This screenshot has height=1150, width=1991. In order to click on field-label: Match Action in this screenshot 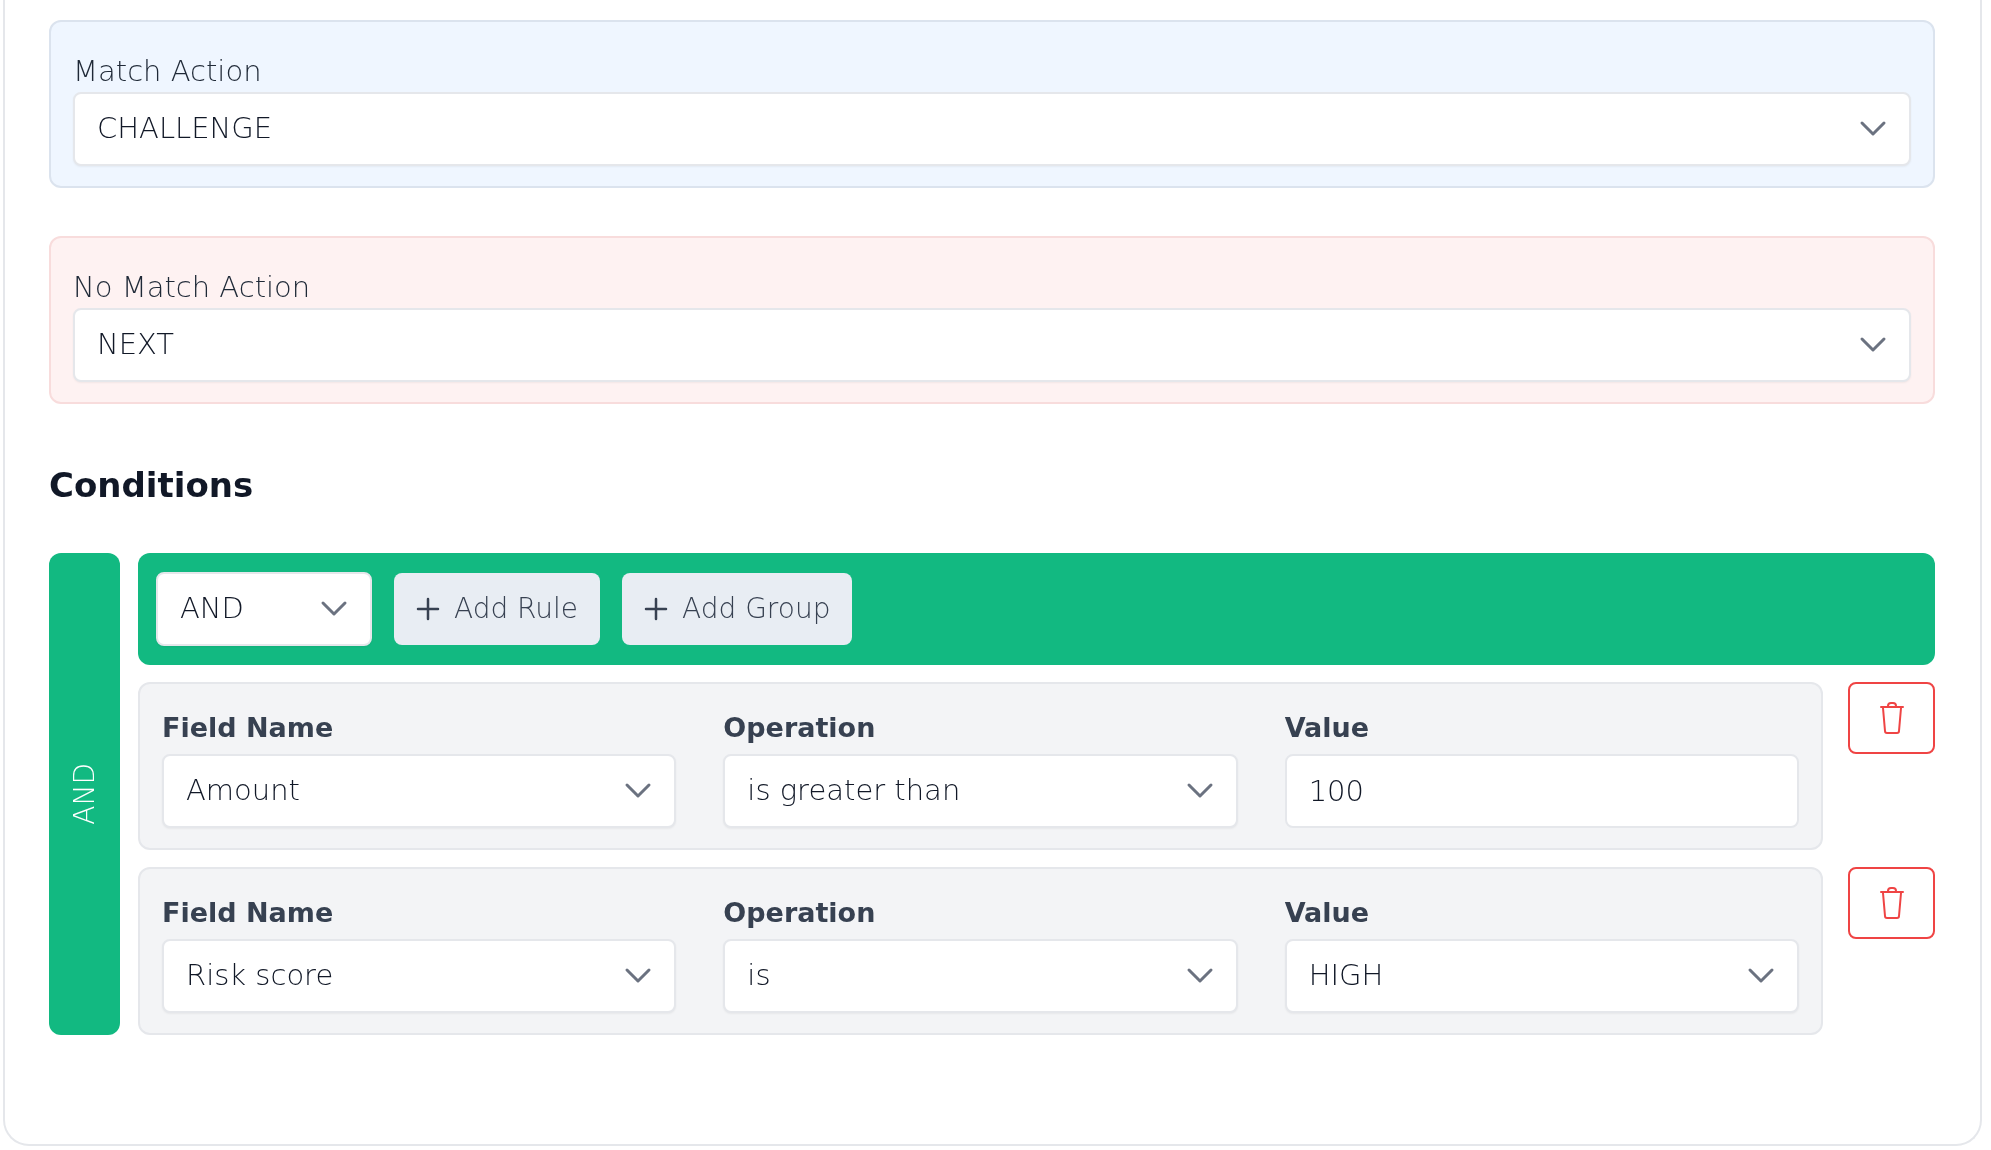, I will do `click(167, 71)`.